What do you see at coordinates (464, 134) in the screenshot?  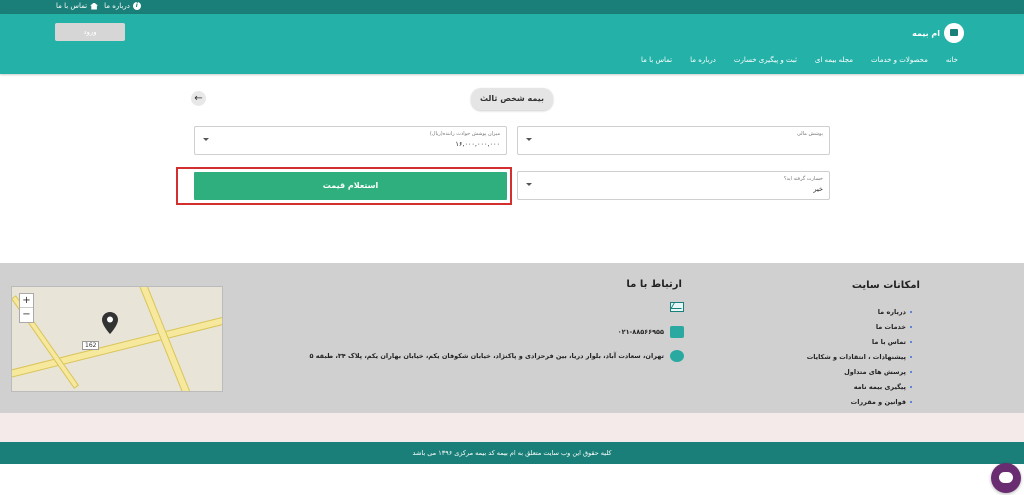 I see `driver-coverage-label: میزان پوشش حوادث راننده(ریال)` at bounding box center [464, 134].